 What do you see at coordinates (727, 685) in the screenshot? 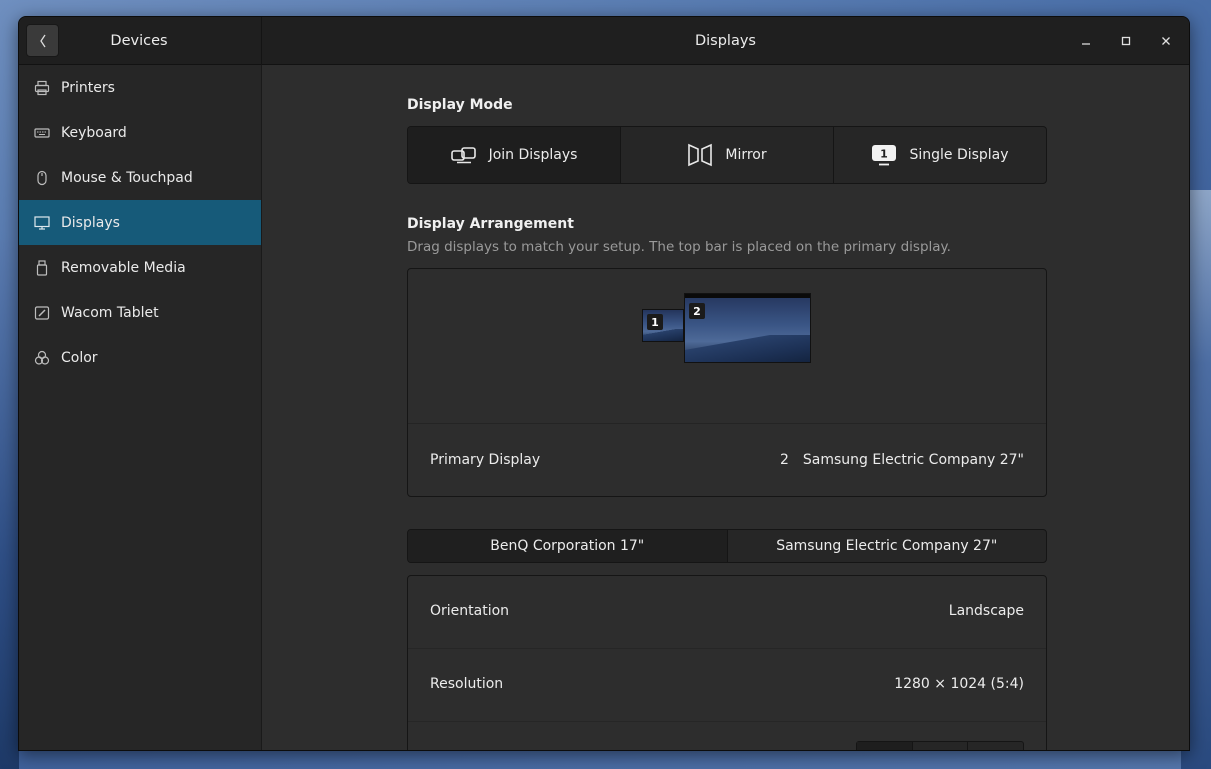
I see `resolution-row: Resolution 1280 × 1024 (5:4)` at bounding box center [727, 685].